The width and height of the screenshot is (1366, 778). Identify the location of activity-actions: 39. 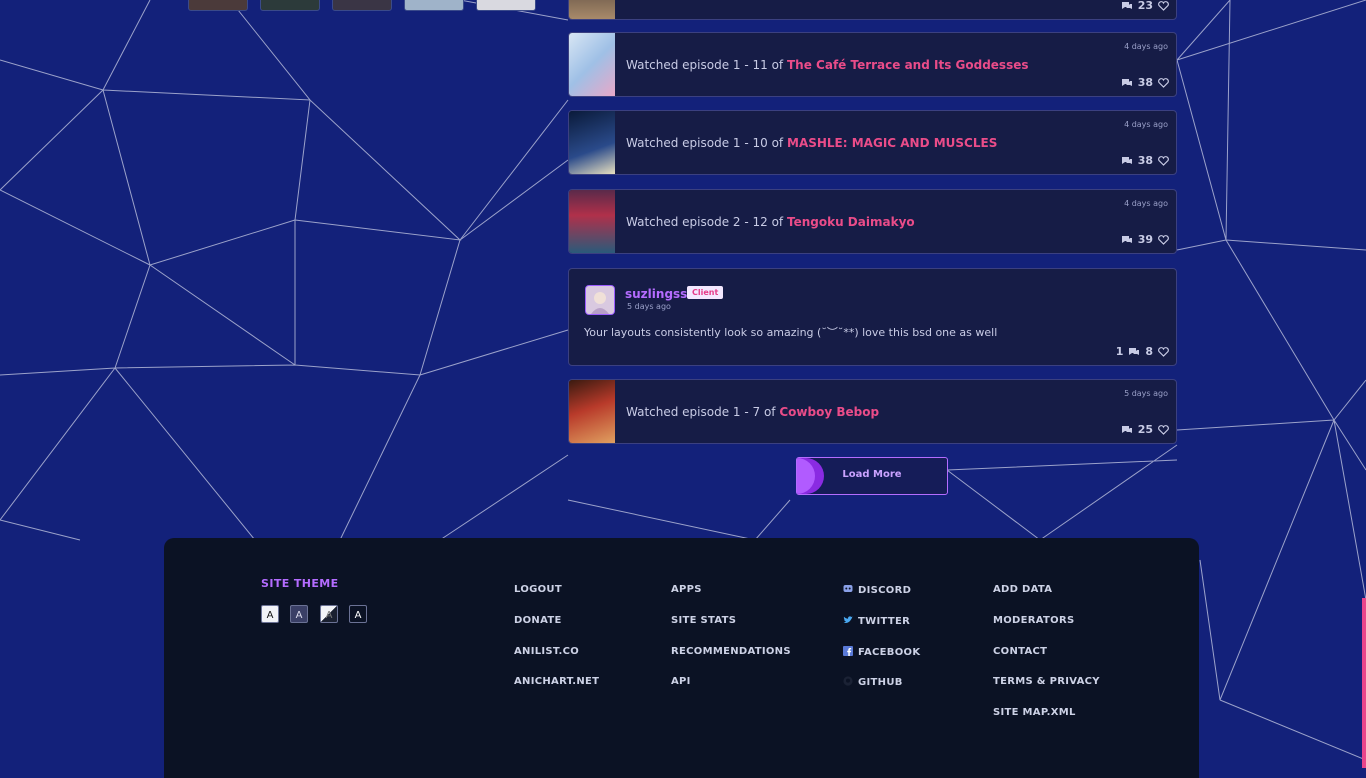
(1145, 239).